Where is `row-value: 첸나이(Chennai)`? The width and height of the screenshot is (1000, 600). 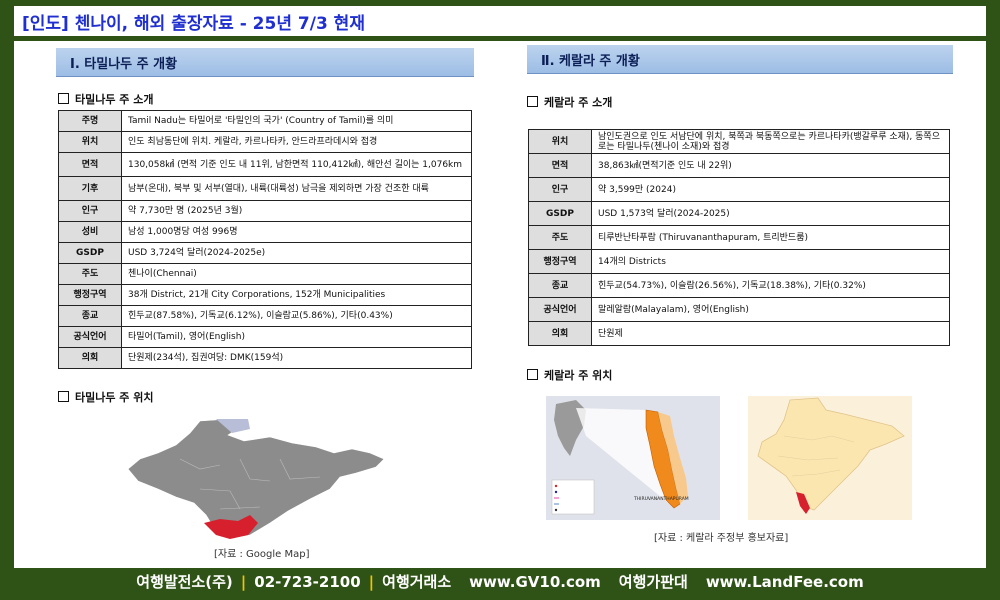 row-value: 첸나이(Chennai) is located at coordinates (296, 274).